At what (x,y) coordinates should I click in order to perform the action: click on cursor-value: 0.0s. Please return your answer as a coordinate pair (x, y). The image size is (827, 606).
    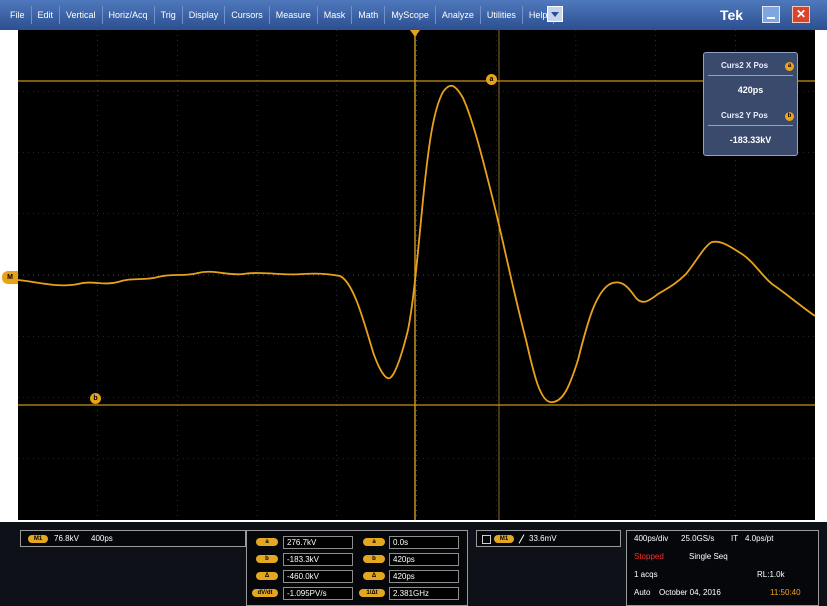
    Looking at the image, I should click on (424, 542).